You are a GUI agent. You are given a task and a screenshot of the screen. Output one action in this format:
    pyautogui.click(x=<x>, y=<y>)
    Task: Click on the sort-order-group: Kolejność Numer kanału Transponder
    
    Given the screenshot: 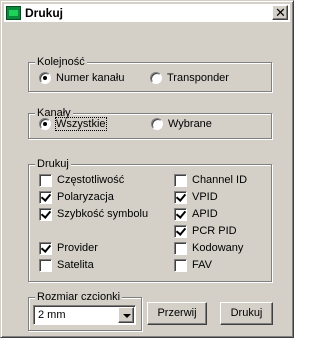 What is the action you would take?
    pyautogui.click(x=150, y=73)
    